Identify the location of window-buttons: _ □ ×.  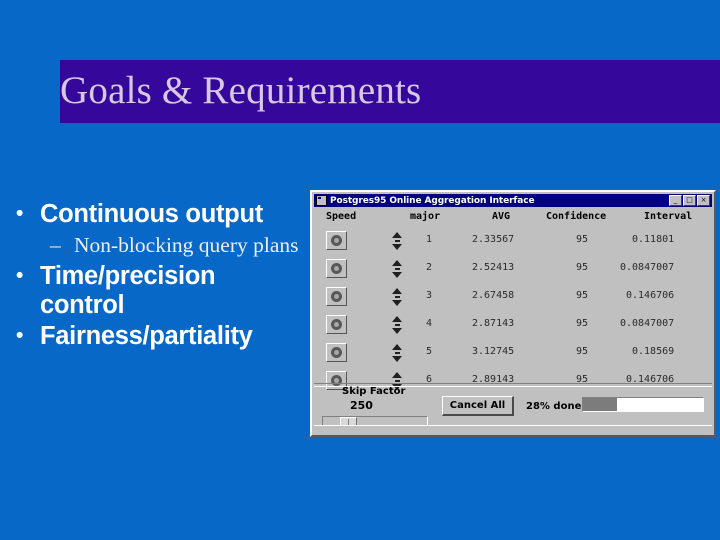
(690, 200).